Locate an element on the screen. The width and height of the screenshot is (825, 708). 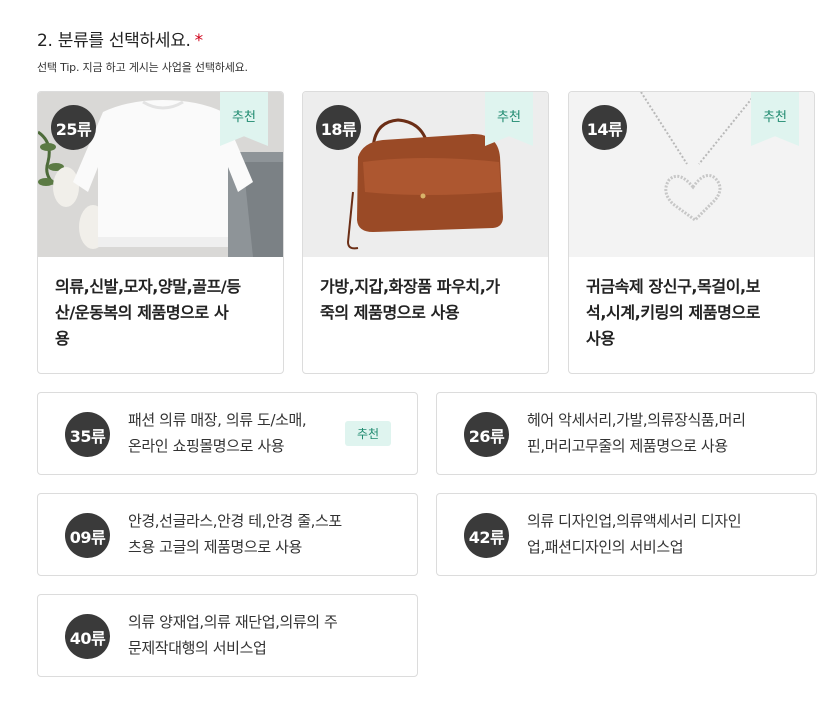
class-description: 가방,지갑,화장품 파우치,가 죽의 제품명으로 사용 is located at coordinates (427, 300).